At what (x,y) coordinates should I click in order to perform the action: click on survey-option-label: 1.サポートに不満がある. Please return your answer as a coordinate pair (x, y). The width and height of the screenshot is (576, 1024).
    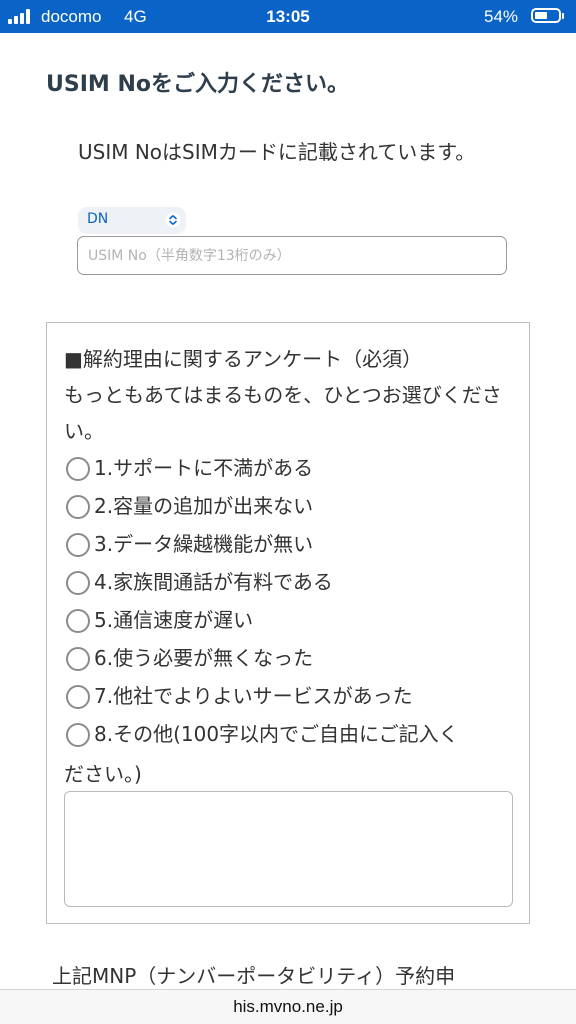
    Looking at the image, I should click on (204, 468).